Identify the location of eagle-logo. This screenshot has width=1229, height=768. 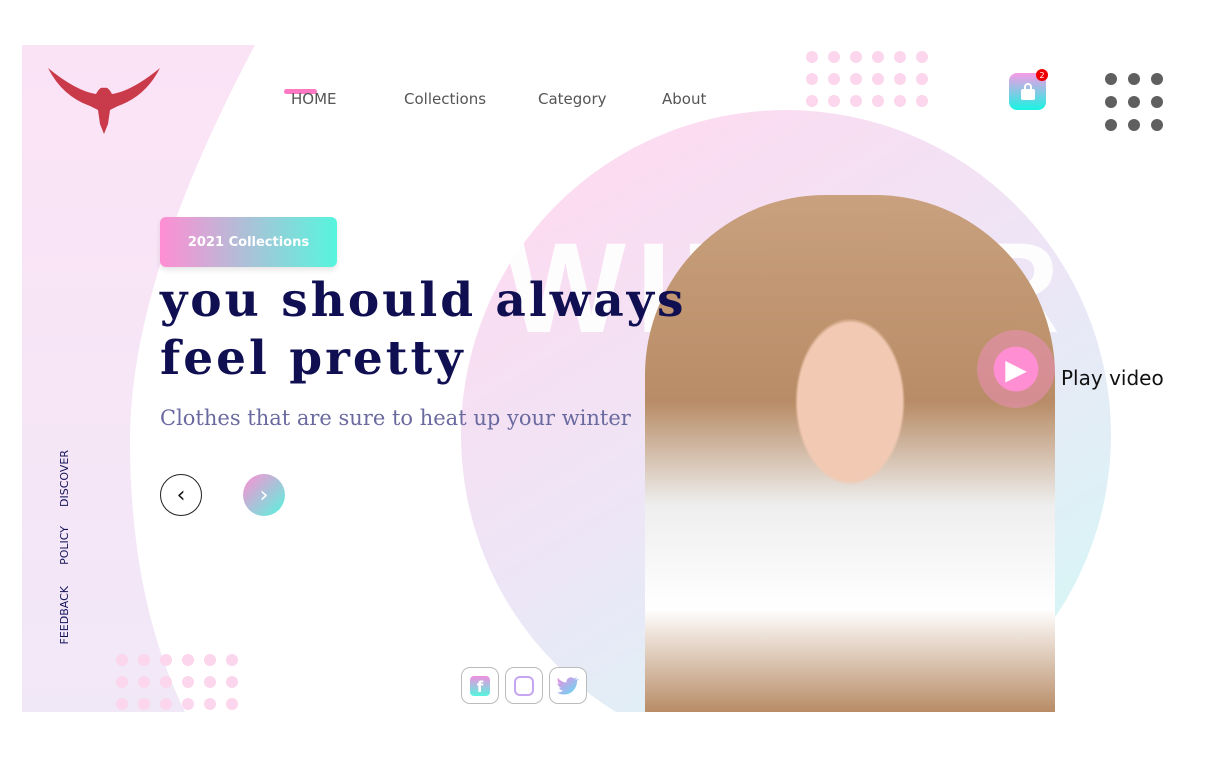
(104, 100).